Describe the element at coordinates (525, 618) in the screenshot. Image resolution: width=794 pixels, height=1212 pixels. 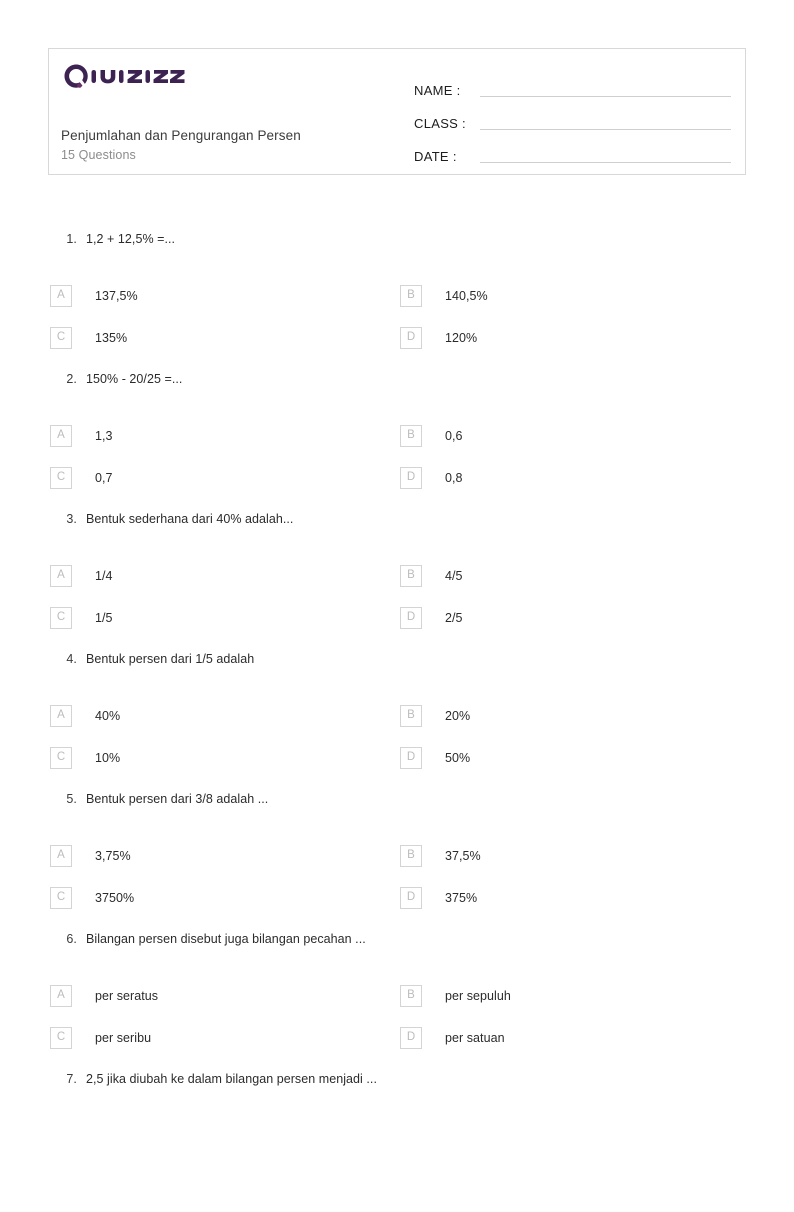
I see `answer-option: D 2/5` at that location.